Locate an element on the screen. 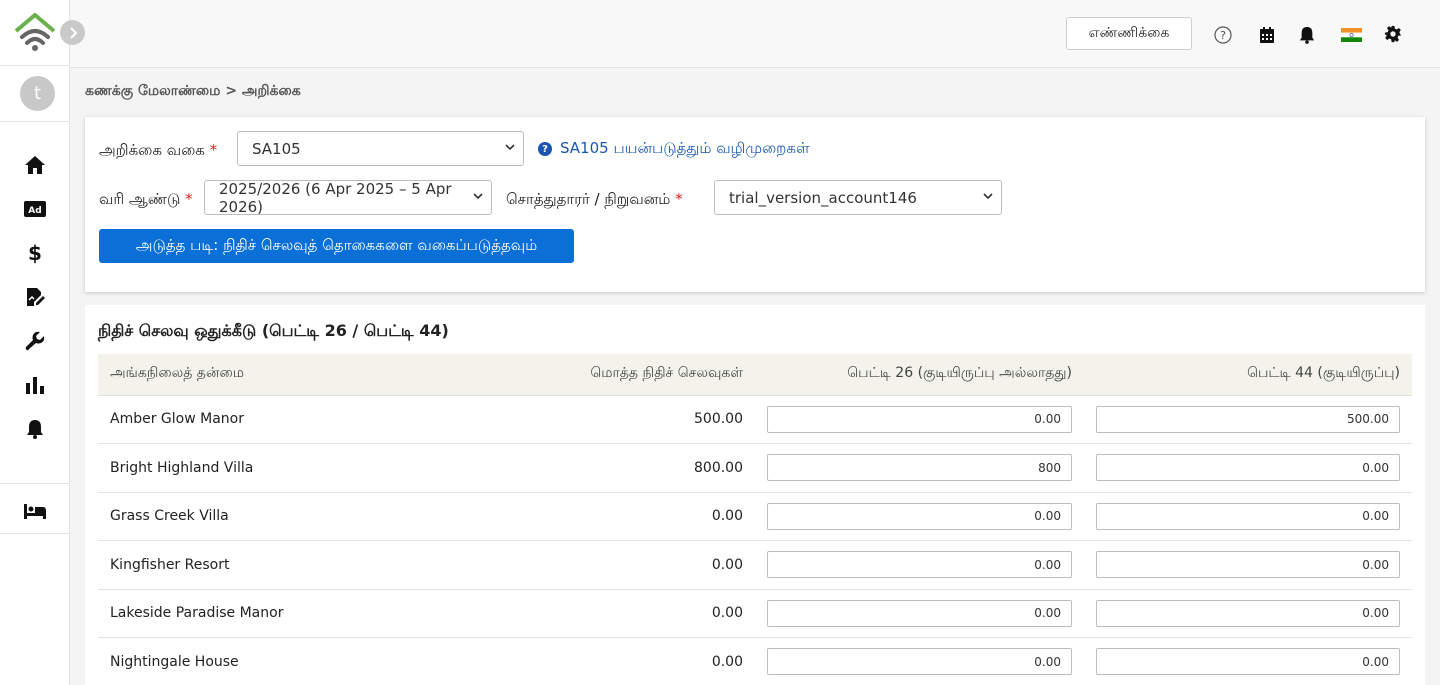  notification-bell-icon is located at coordinates (1307, 35).